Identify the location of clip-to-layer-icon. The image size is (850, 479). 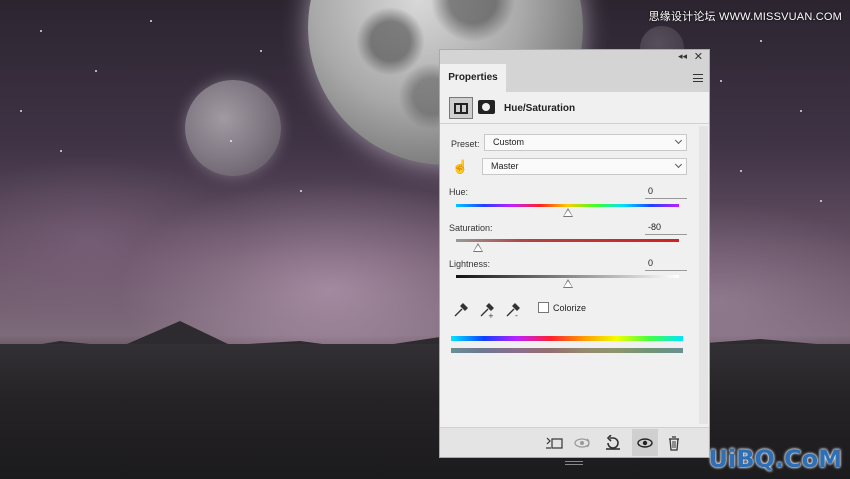
(554, 443).